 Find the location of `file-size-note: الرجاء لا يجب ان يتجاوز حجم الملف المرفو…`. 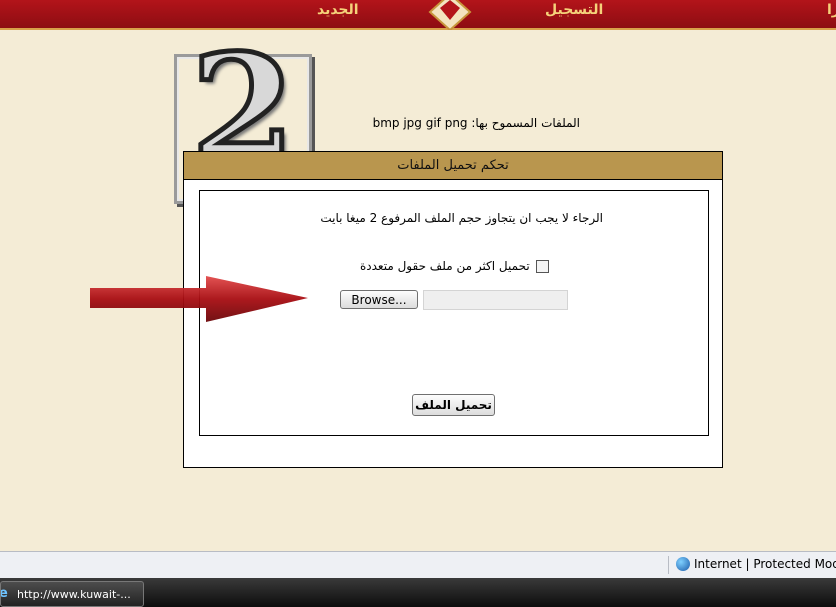

file-size-note: الرجاء لا يجب ان يتجاوز حجم الملف المرفو… is located at coordinates (461, 218).